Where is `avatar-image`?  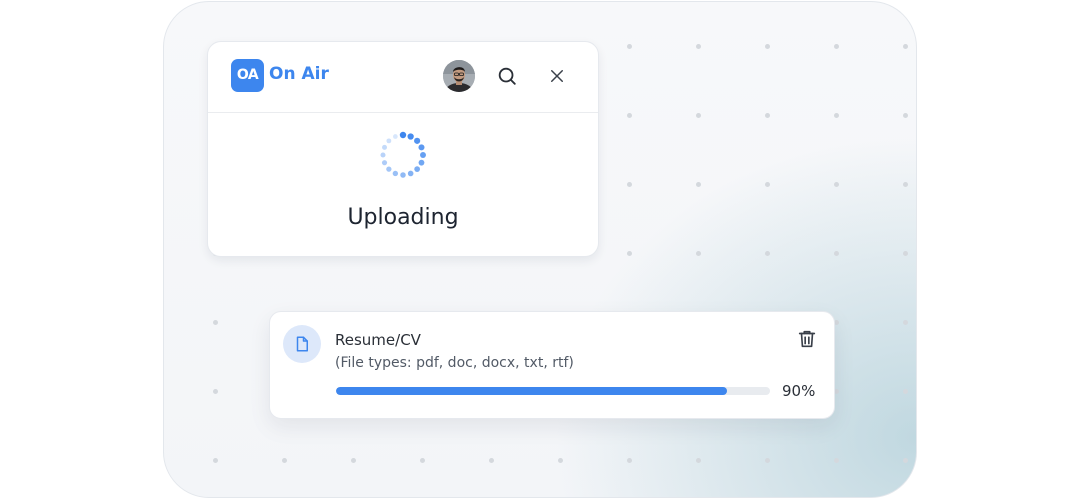
avatar-image is located at coordinates (459, 76).